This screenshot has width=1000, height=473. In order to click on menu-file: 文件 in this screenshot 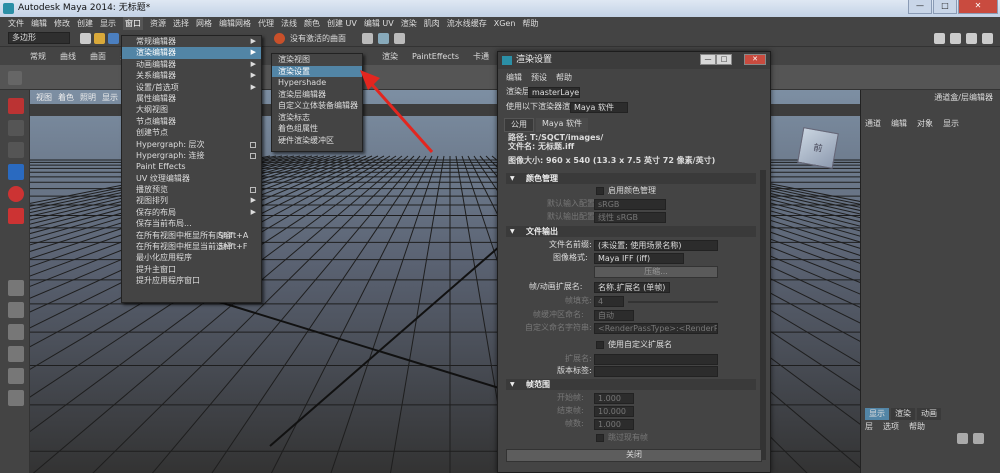, I will do `click(16, 23)`.